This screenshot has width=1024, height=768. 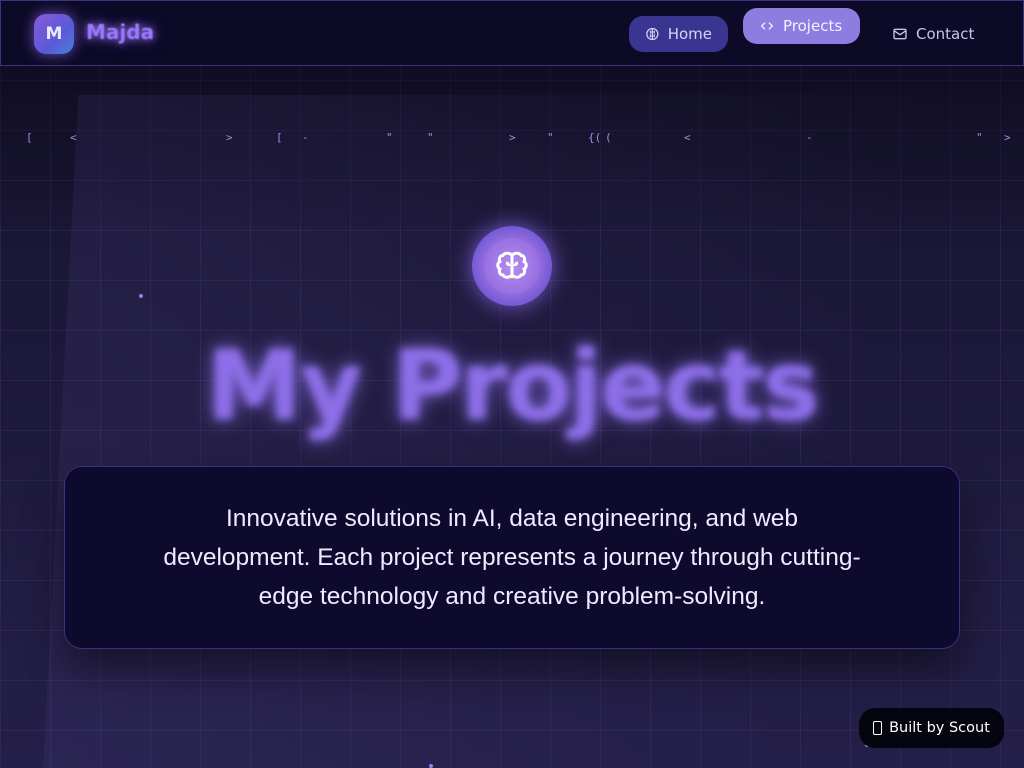 What do you see at coordinates (767, 26) in the screenshot?
I see `code-icon` at bounding box center [767, 26].